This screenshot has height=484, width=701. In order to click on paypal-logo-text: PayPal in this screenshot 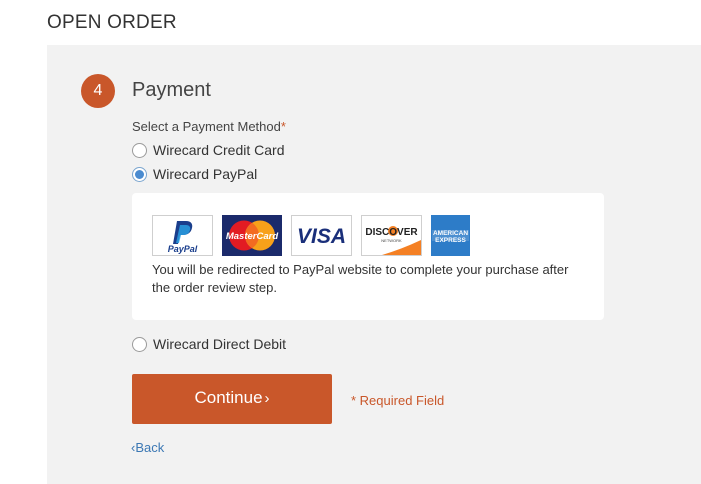, I will do `click(183, 249)`.